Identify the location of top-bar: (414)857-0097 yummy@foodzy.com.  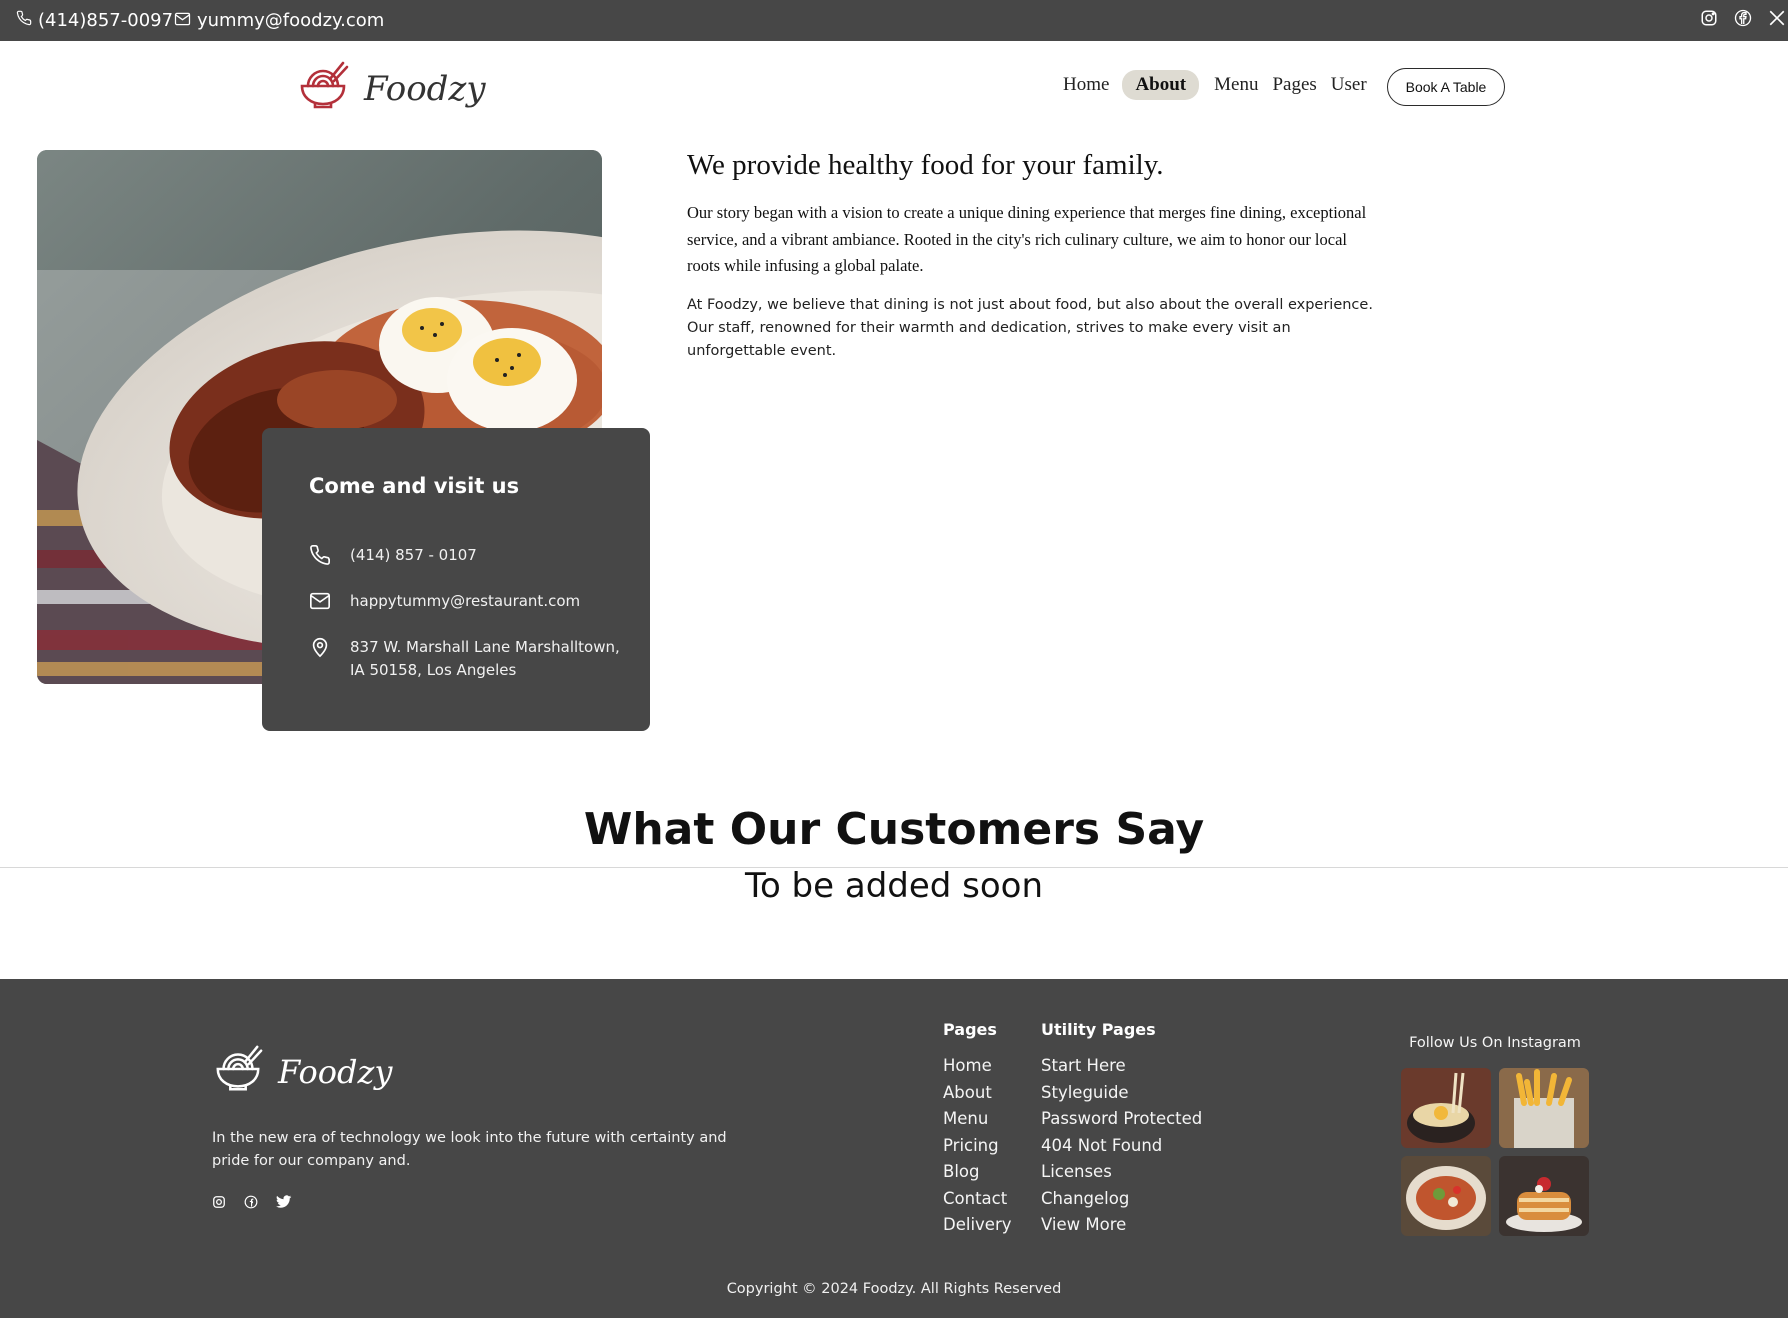
(894, 20).